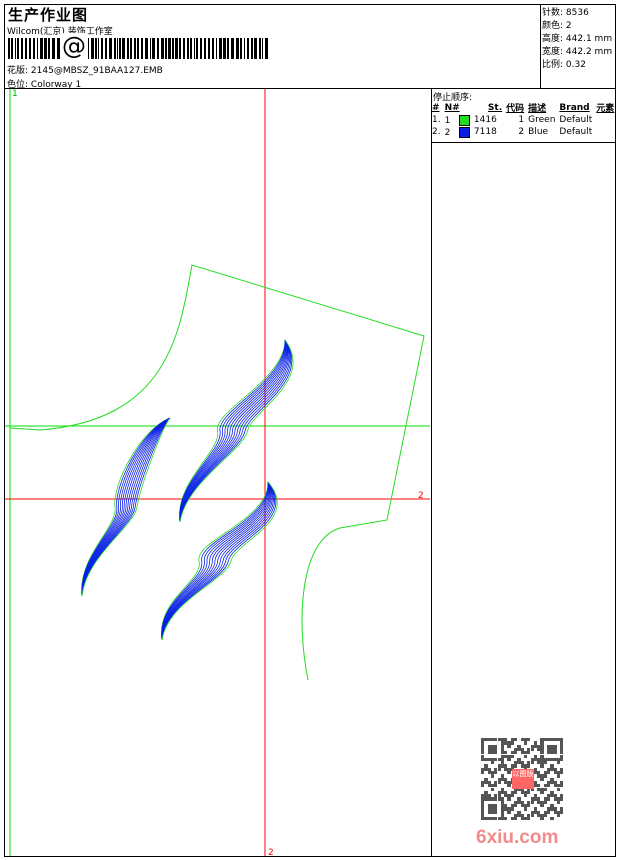 This screenshot has height=860, width=620. Describe the element at coordinates (523, 779) in the screenshot. I see `qr-stamp: 以图版` at that location.